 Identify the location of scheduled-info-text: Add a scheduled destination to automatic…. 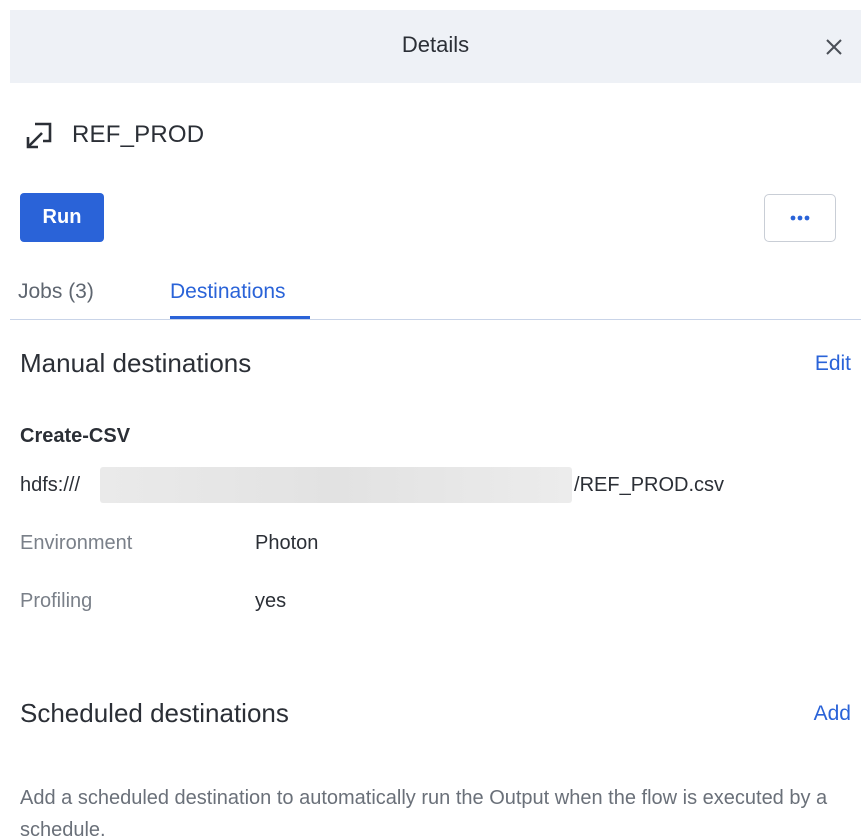
(424, 813).